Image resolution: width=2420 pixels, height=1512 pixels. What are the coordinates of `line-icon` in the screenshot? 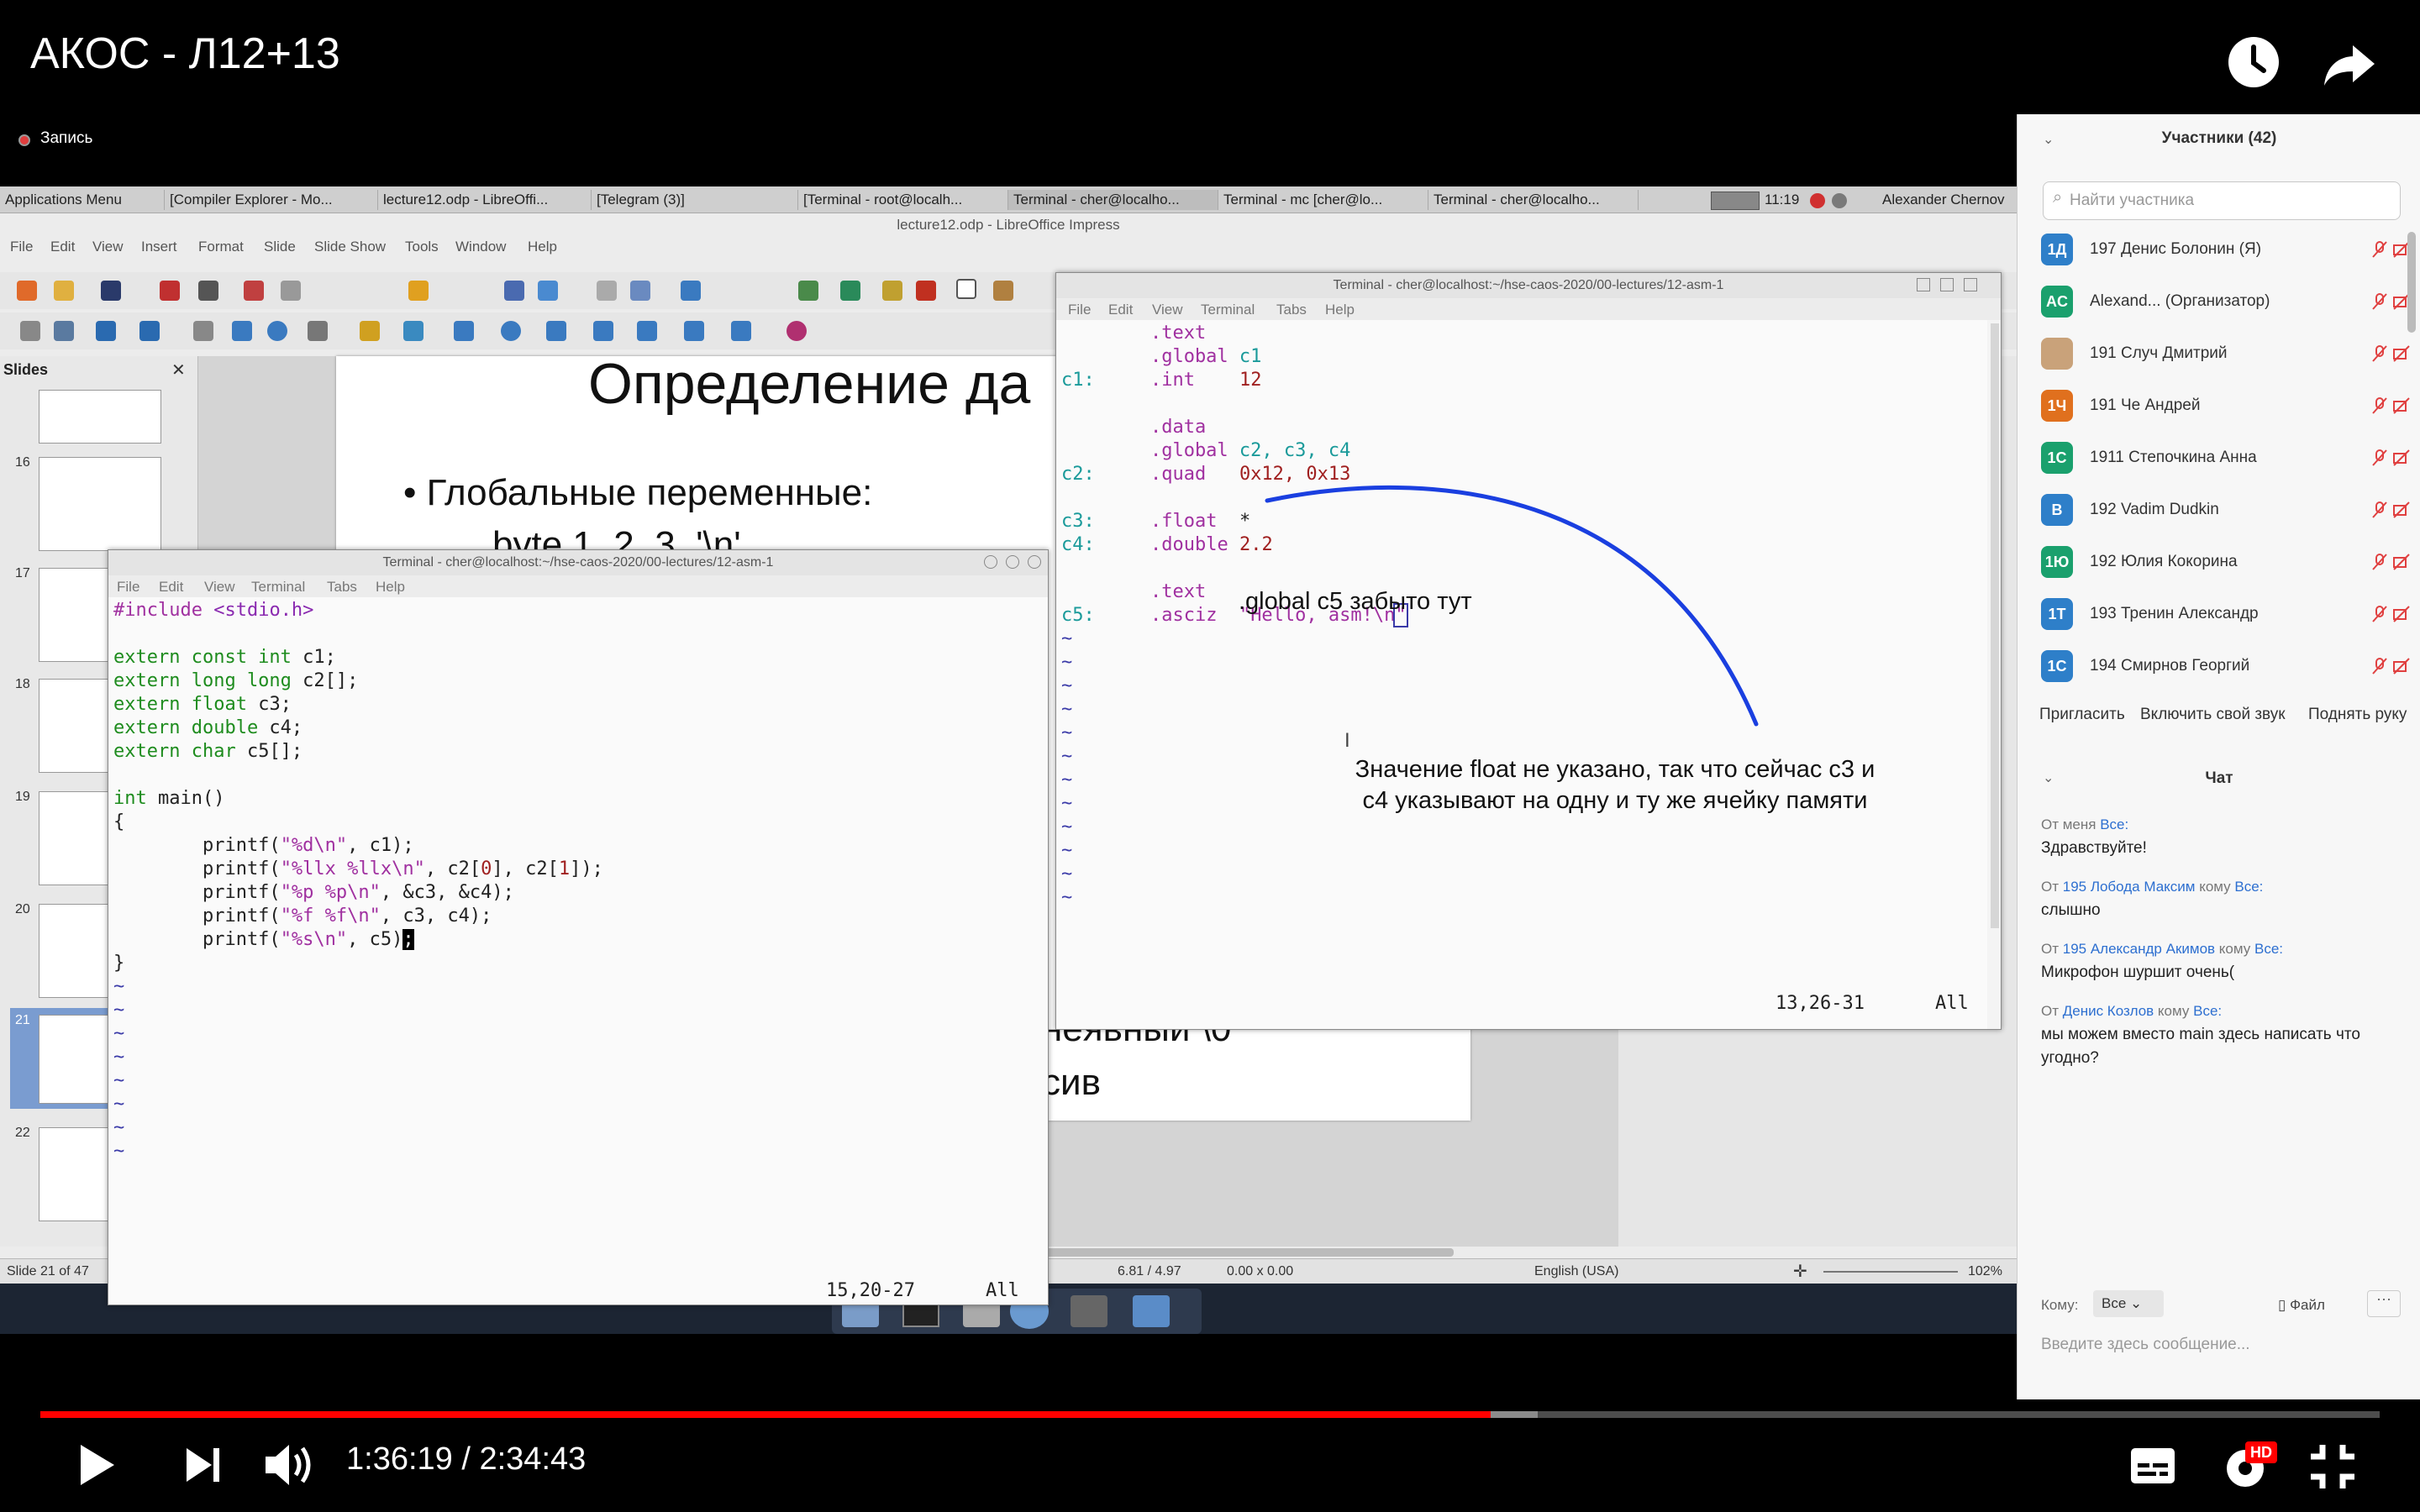 It's located at (203, 331).